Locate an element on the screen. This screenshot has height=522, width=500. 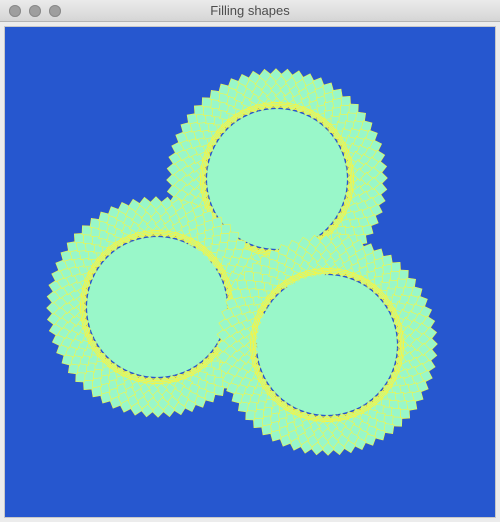
right-circle-fill is located at coordinates (327, 345).